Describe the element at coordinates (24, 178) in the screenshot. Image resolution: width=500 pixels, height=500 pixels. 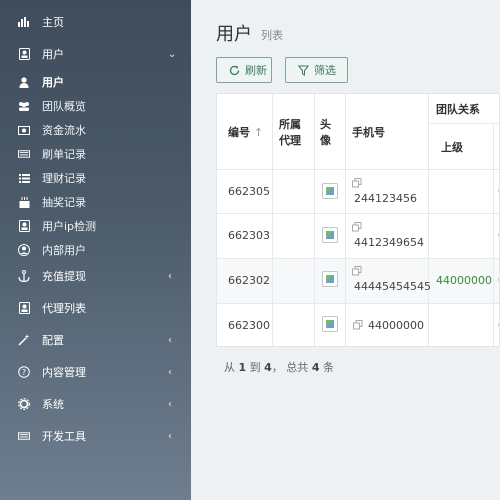
I see `list-icon` at that location.